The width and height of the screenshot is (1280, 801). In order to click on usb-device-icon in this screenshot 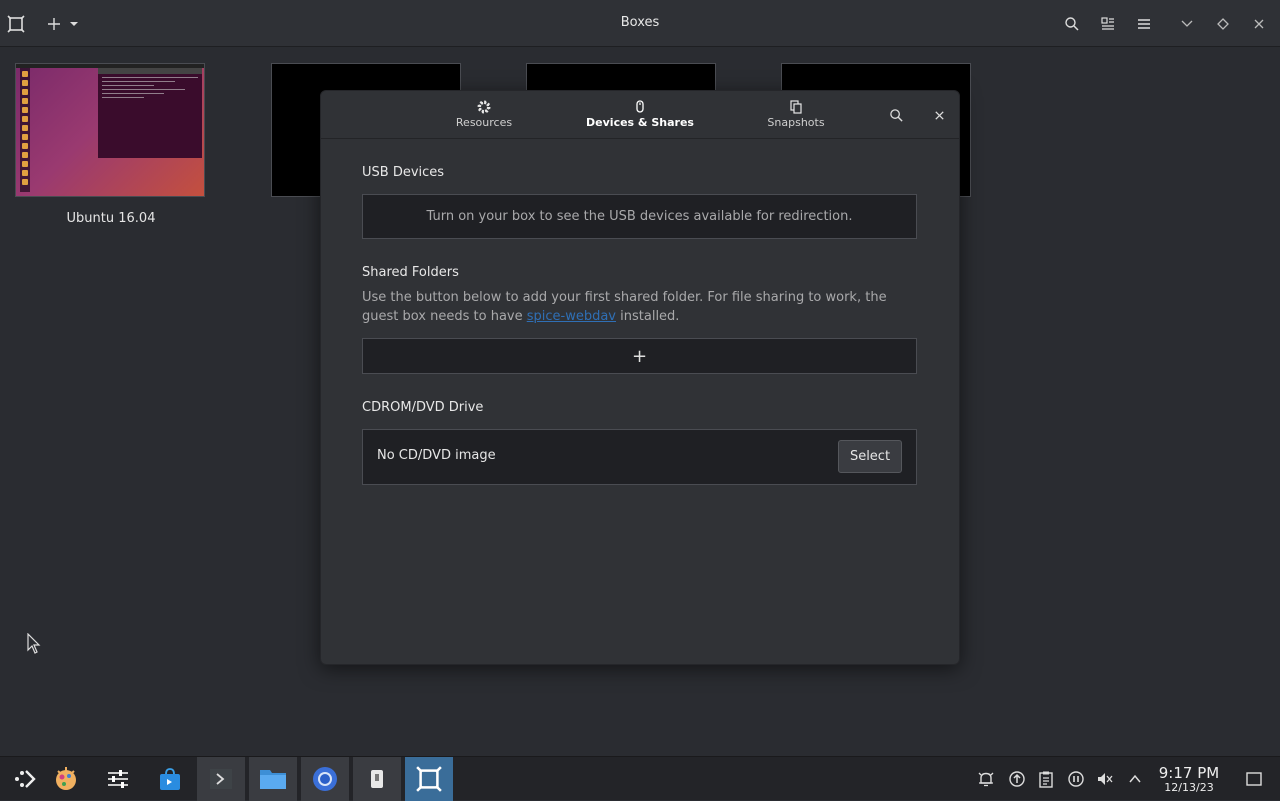, I will do `click(377, 779)`.